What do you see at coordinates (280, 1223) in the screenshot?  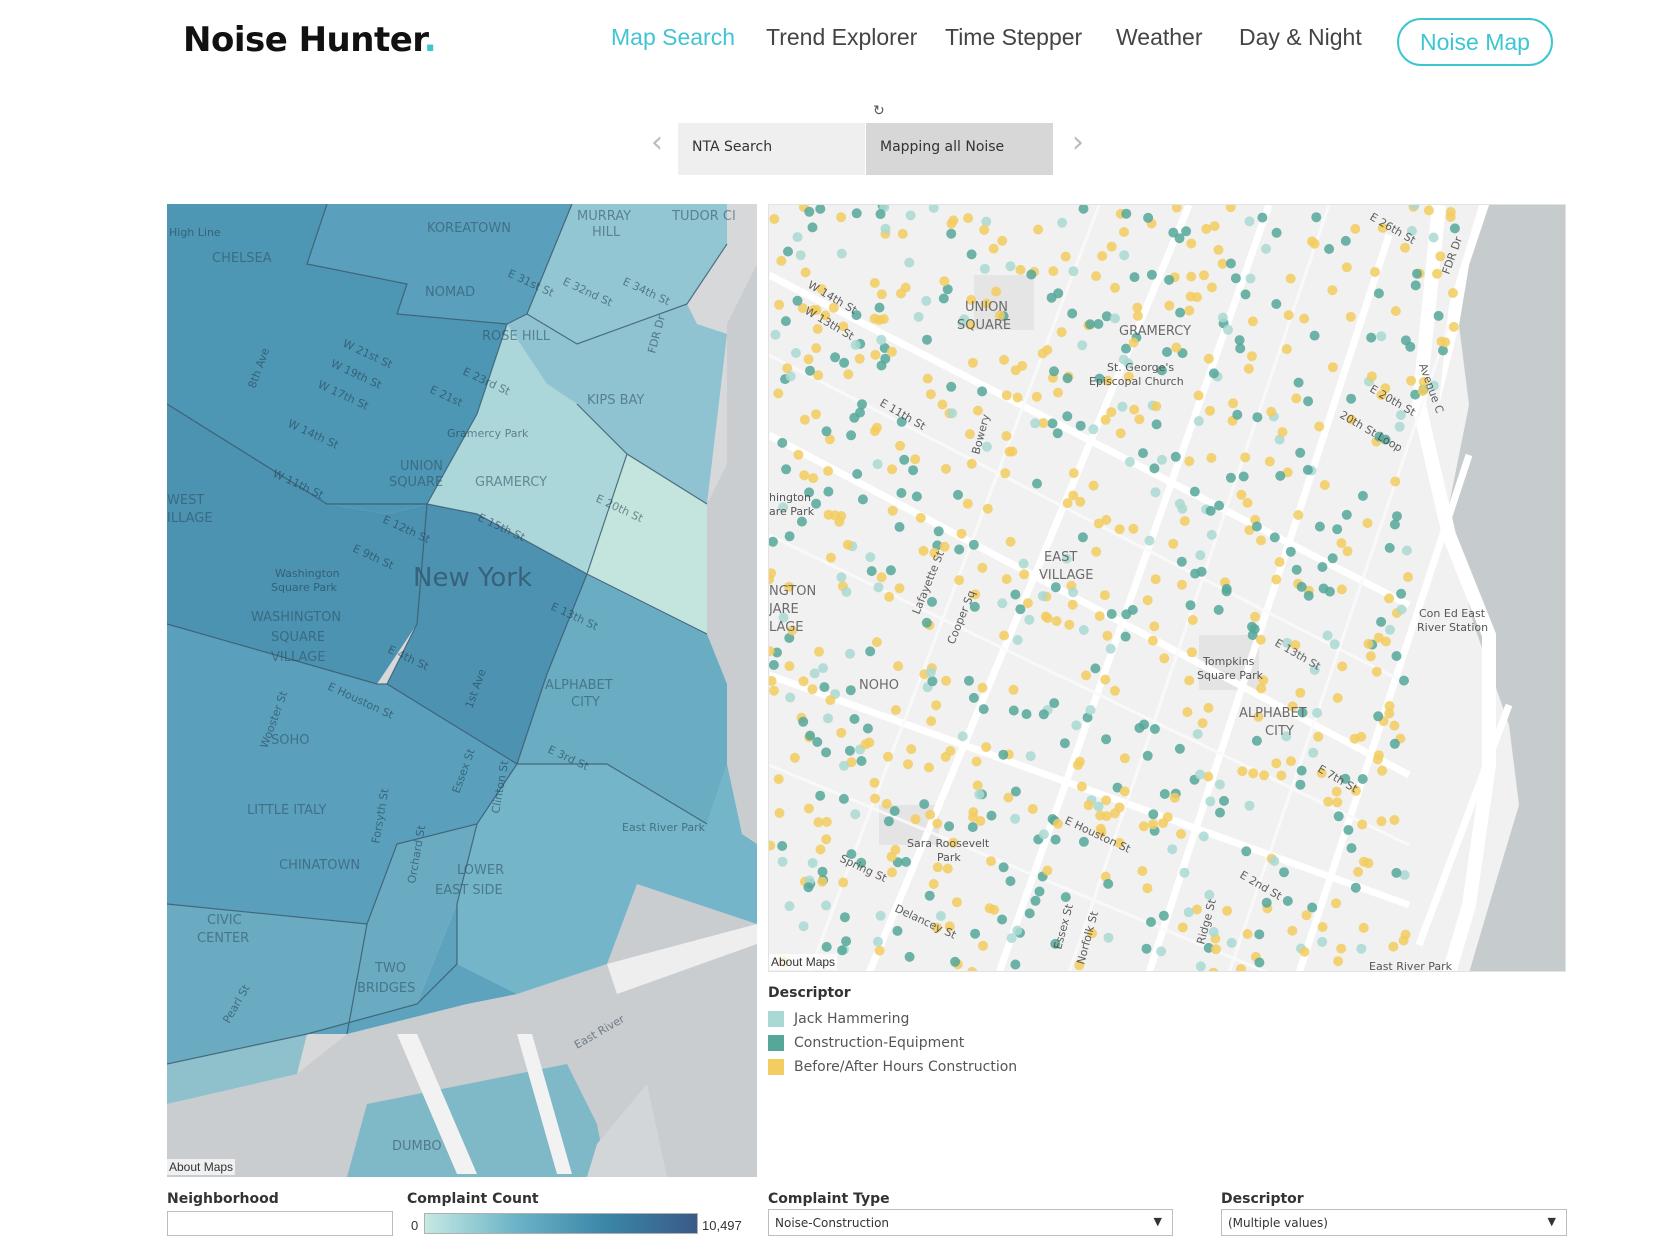 I see `neighborhood-input` at bounding box center [280, 1223].